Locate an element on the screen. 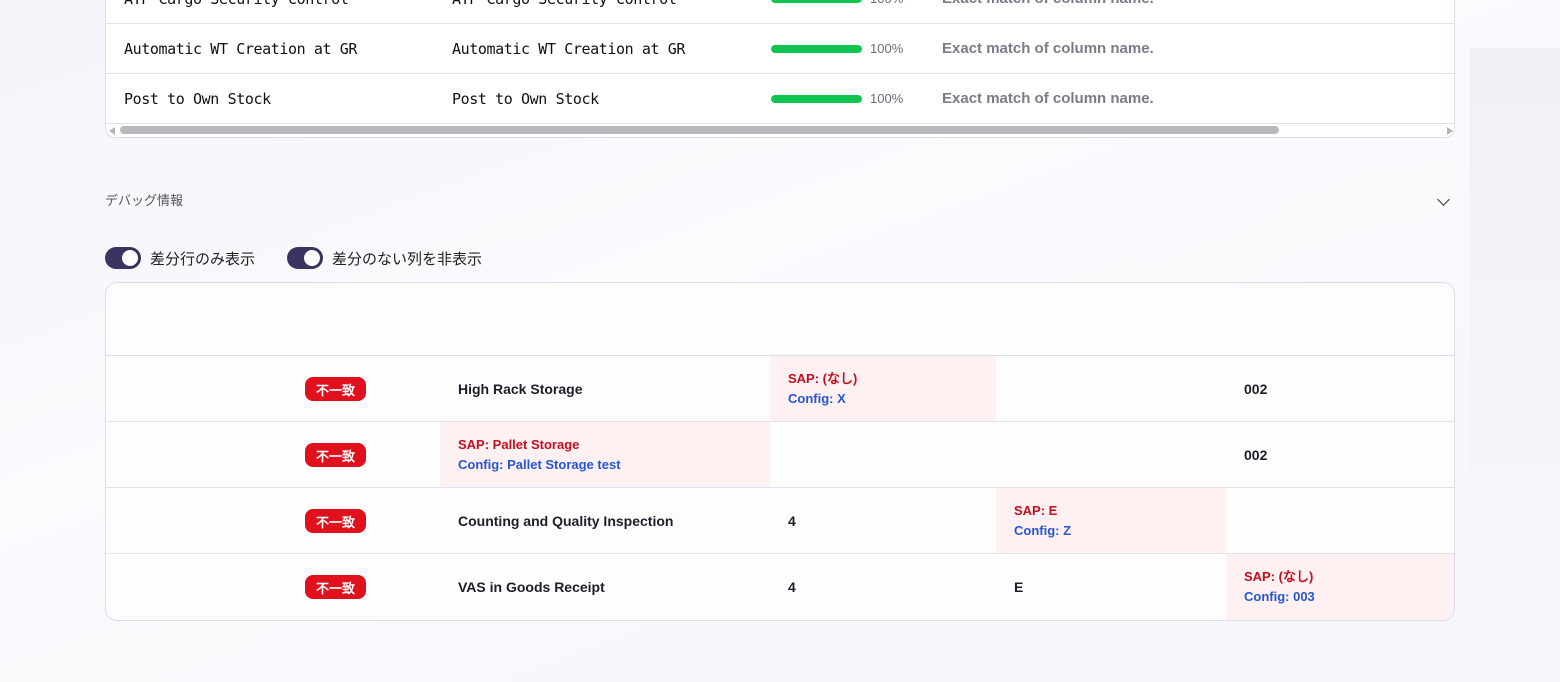 Image resolution: width=1560 pixels, height=682 pixels. cell-value: VAS in Goods Receipt is located at coordinates (531, 587).